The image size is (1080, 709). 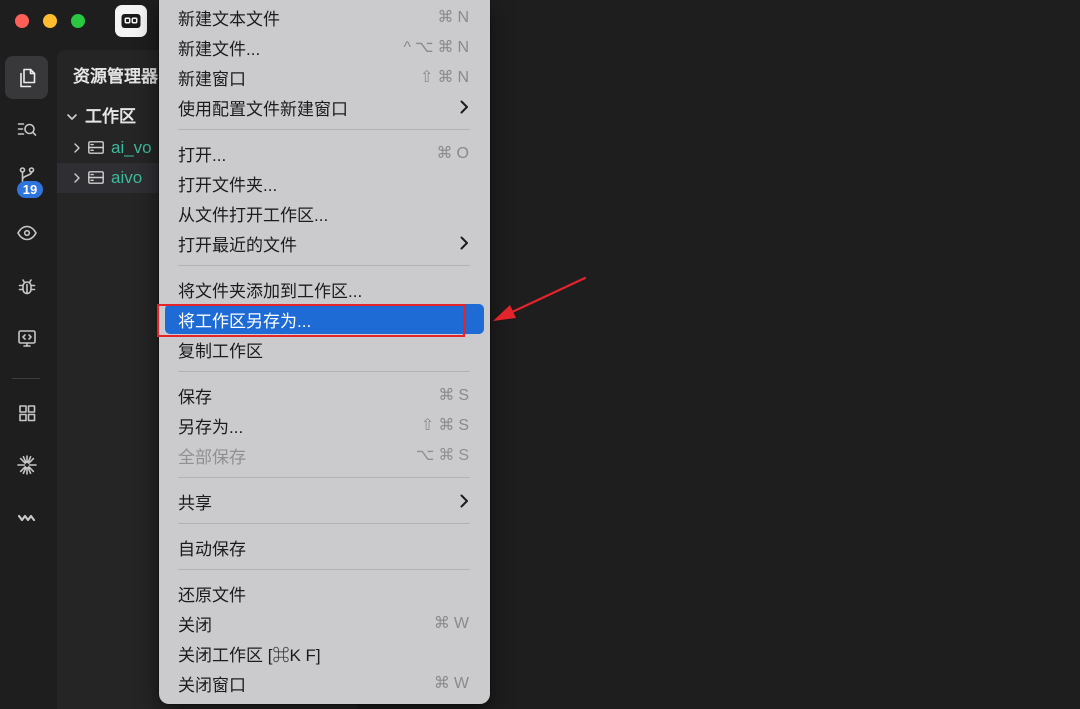 I want to click on menu-item-close-editor: 关闭 ⌘W, so click(x=324, y=623).